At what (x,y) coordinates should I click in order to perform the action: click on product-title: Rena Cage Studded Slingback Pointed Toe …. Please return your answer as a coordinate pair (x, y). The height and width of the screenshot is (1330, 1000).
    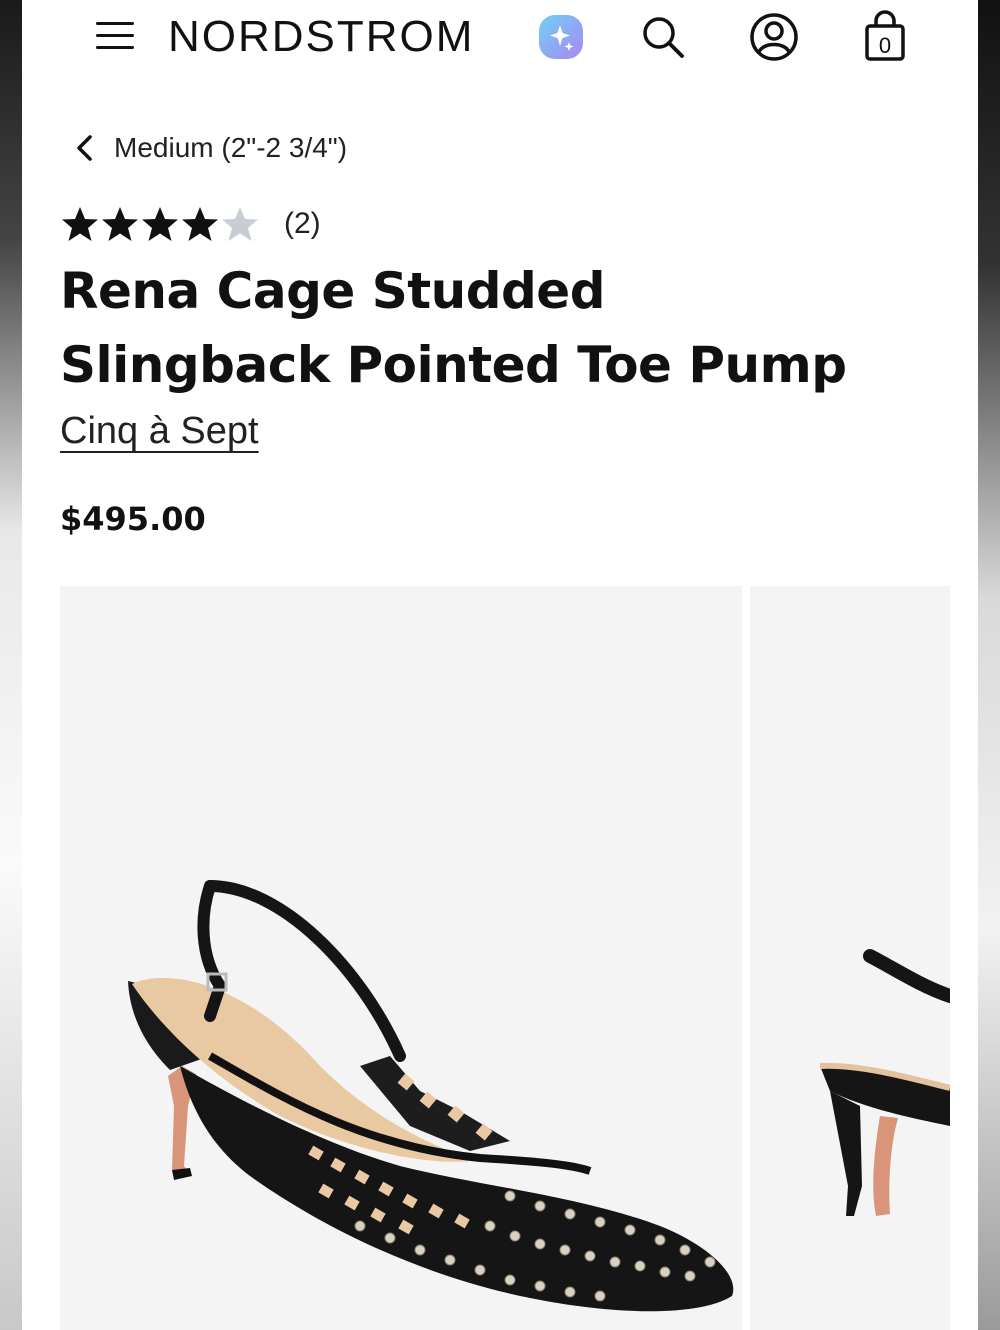
    Looking at the image, I should click on (453, 328).